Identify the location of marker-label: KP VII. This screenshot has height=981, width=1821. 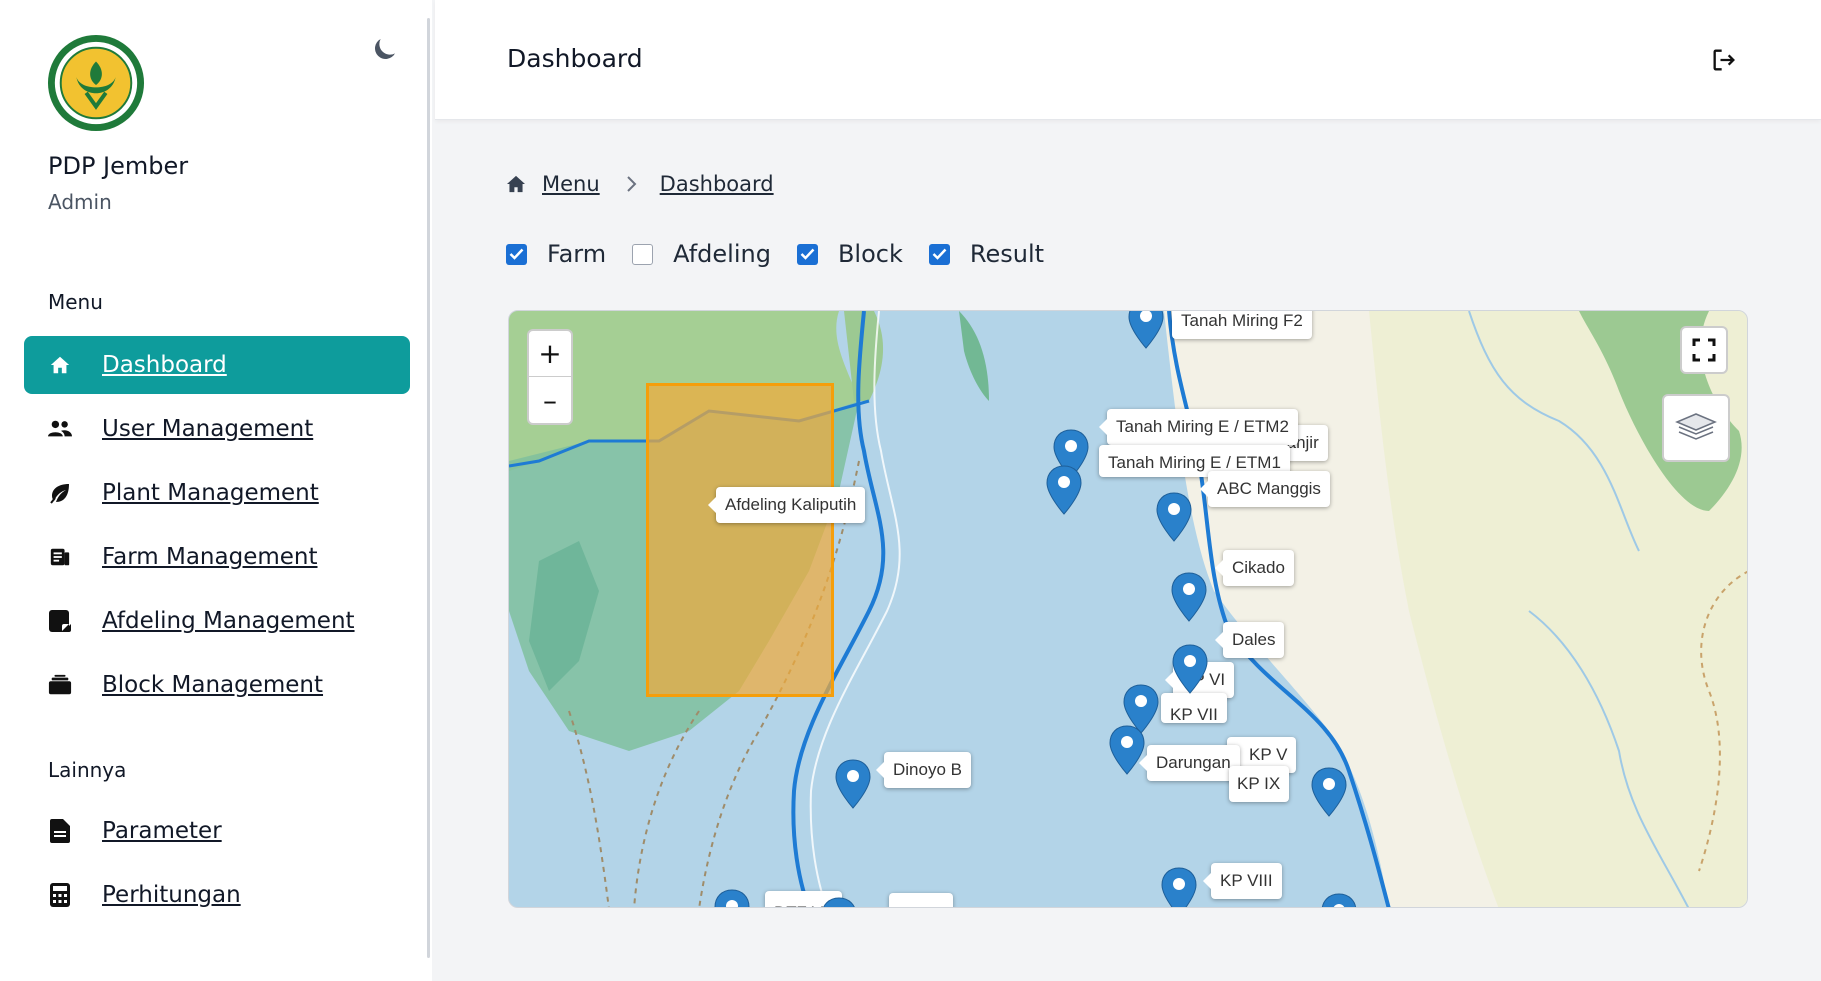
(1194, 708).